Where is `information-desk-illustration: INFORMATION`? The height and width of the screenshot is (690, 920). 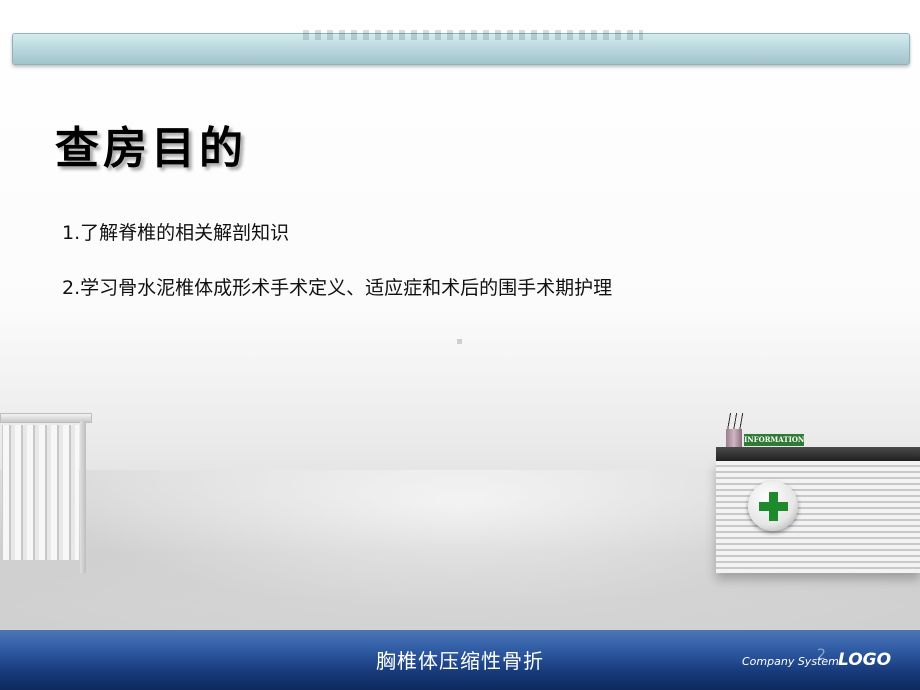
information-desk-illustration: INFORMATION is located at coordinates (813, 493).